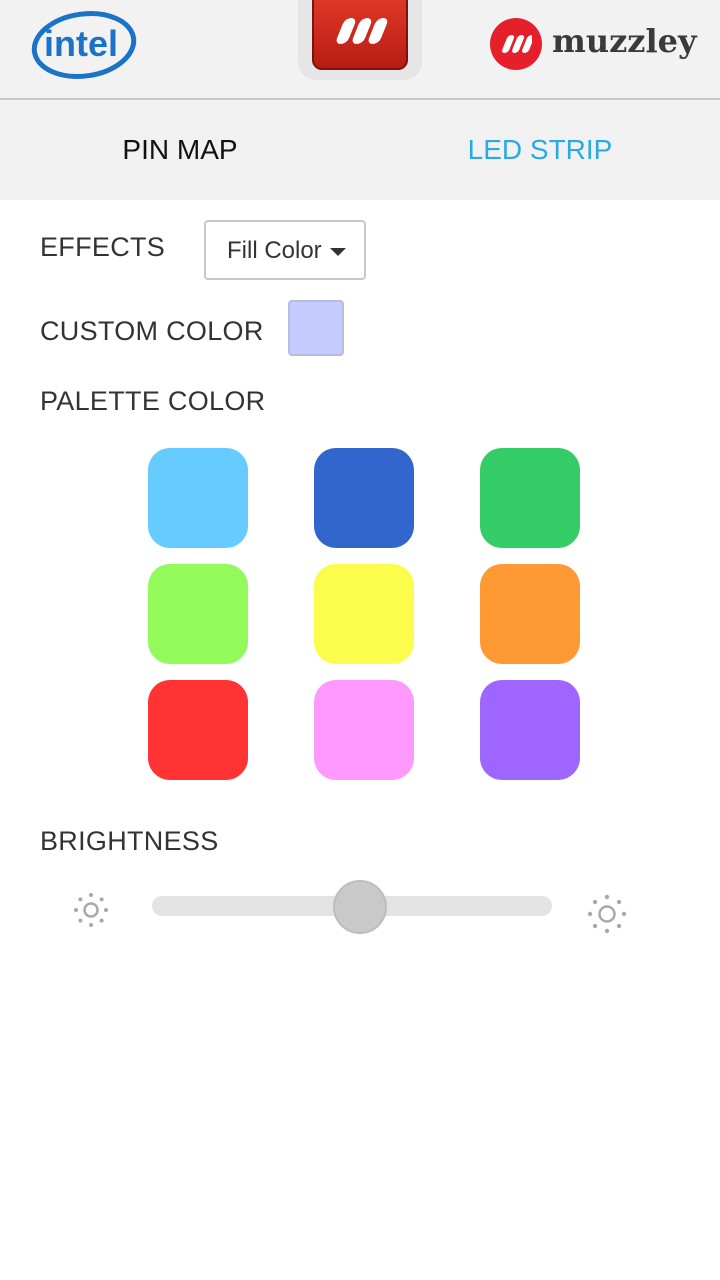 The image size is (720, 1280). I want to click on brightness-label: BRIGHTNESS, so click(129, 841).